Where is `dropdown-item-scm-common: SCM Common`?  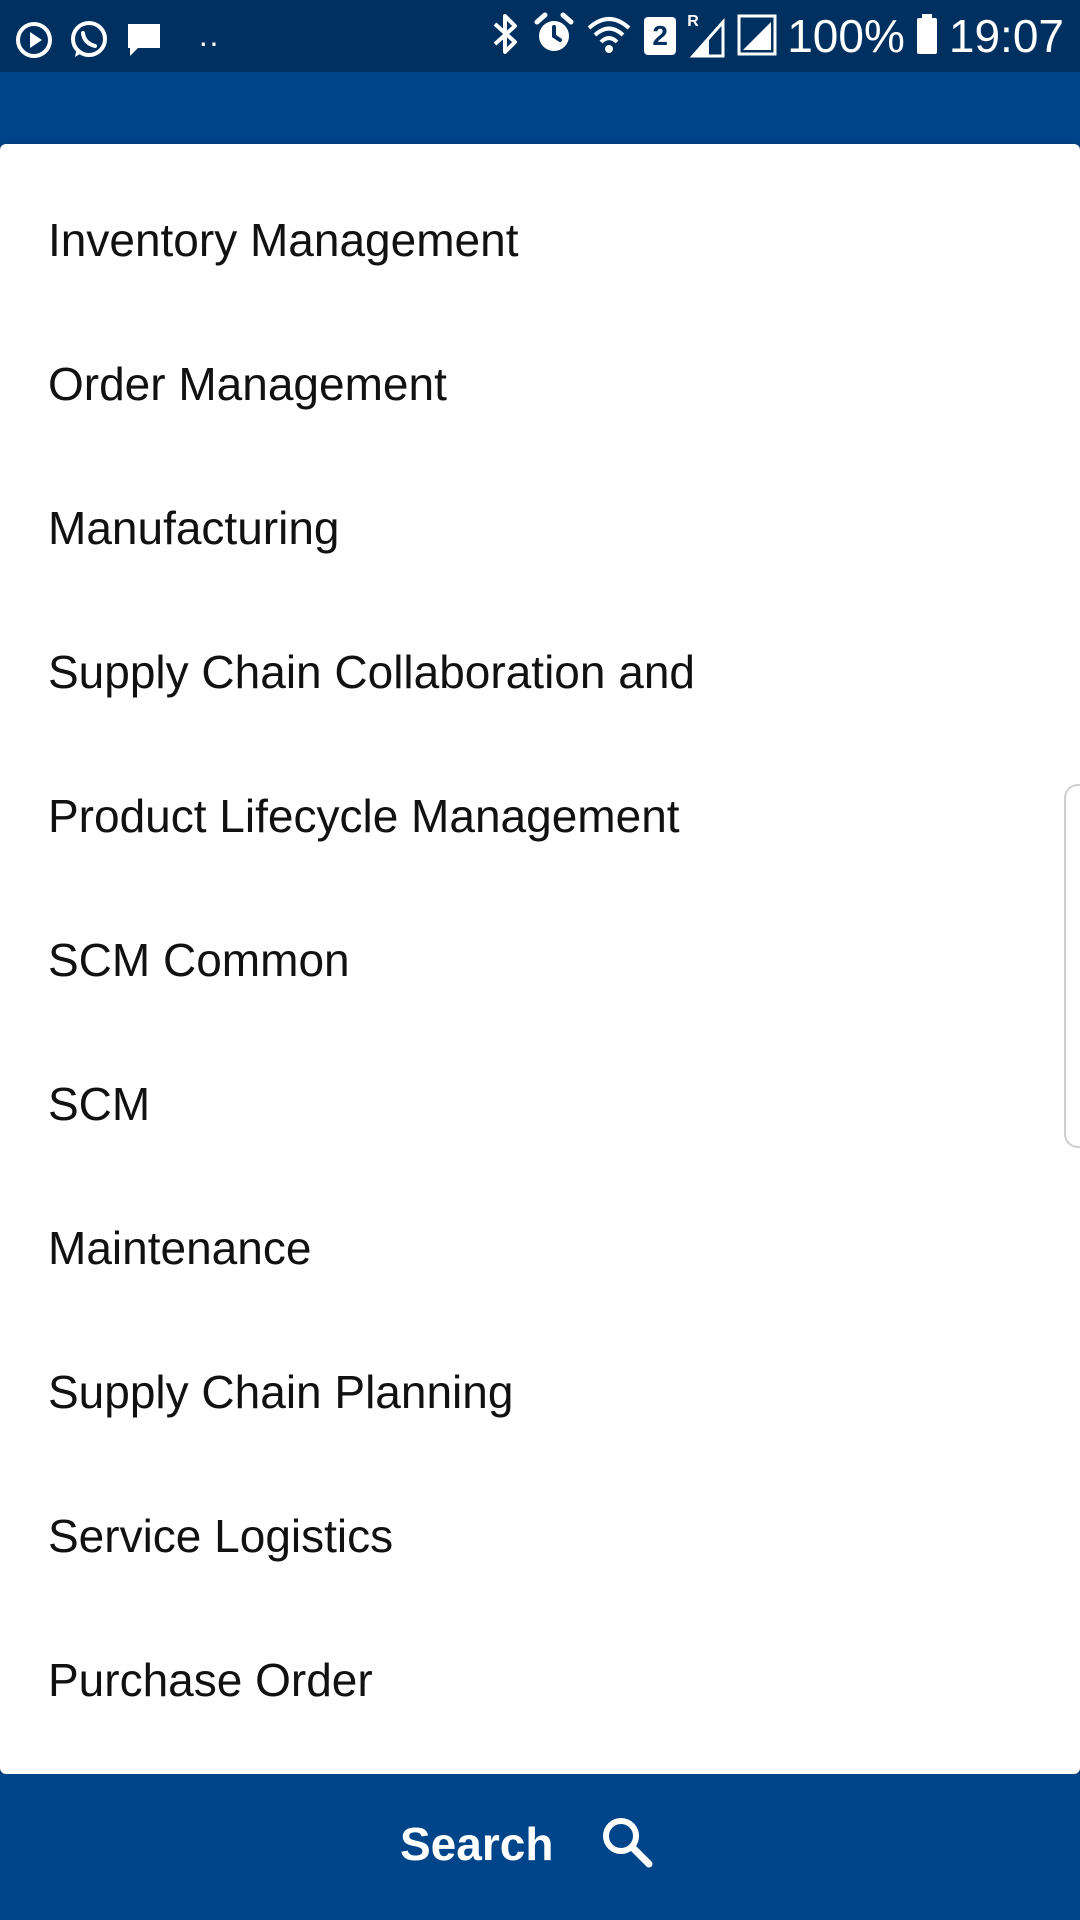
dropdown-item-scm-common: SCM Common is located at coordinates (540, 960).